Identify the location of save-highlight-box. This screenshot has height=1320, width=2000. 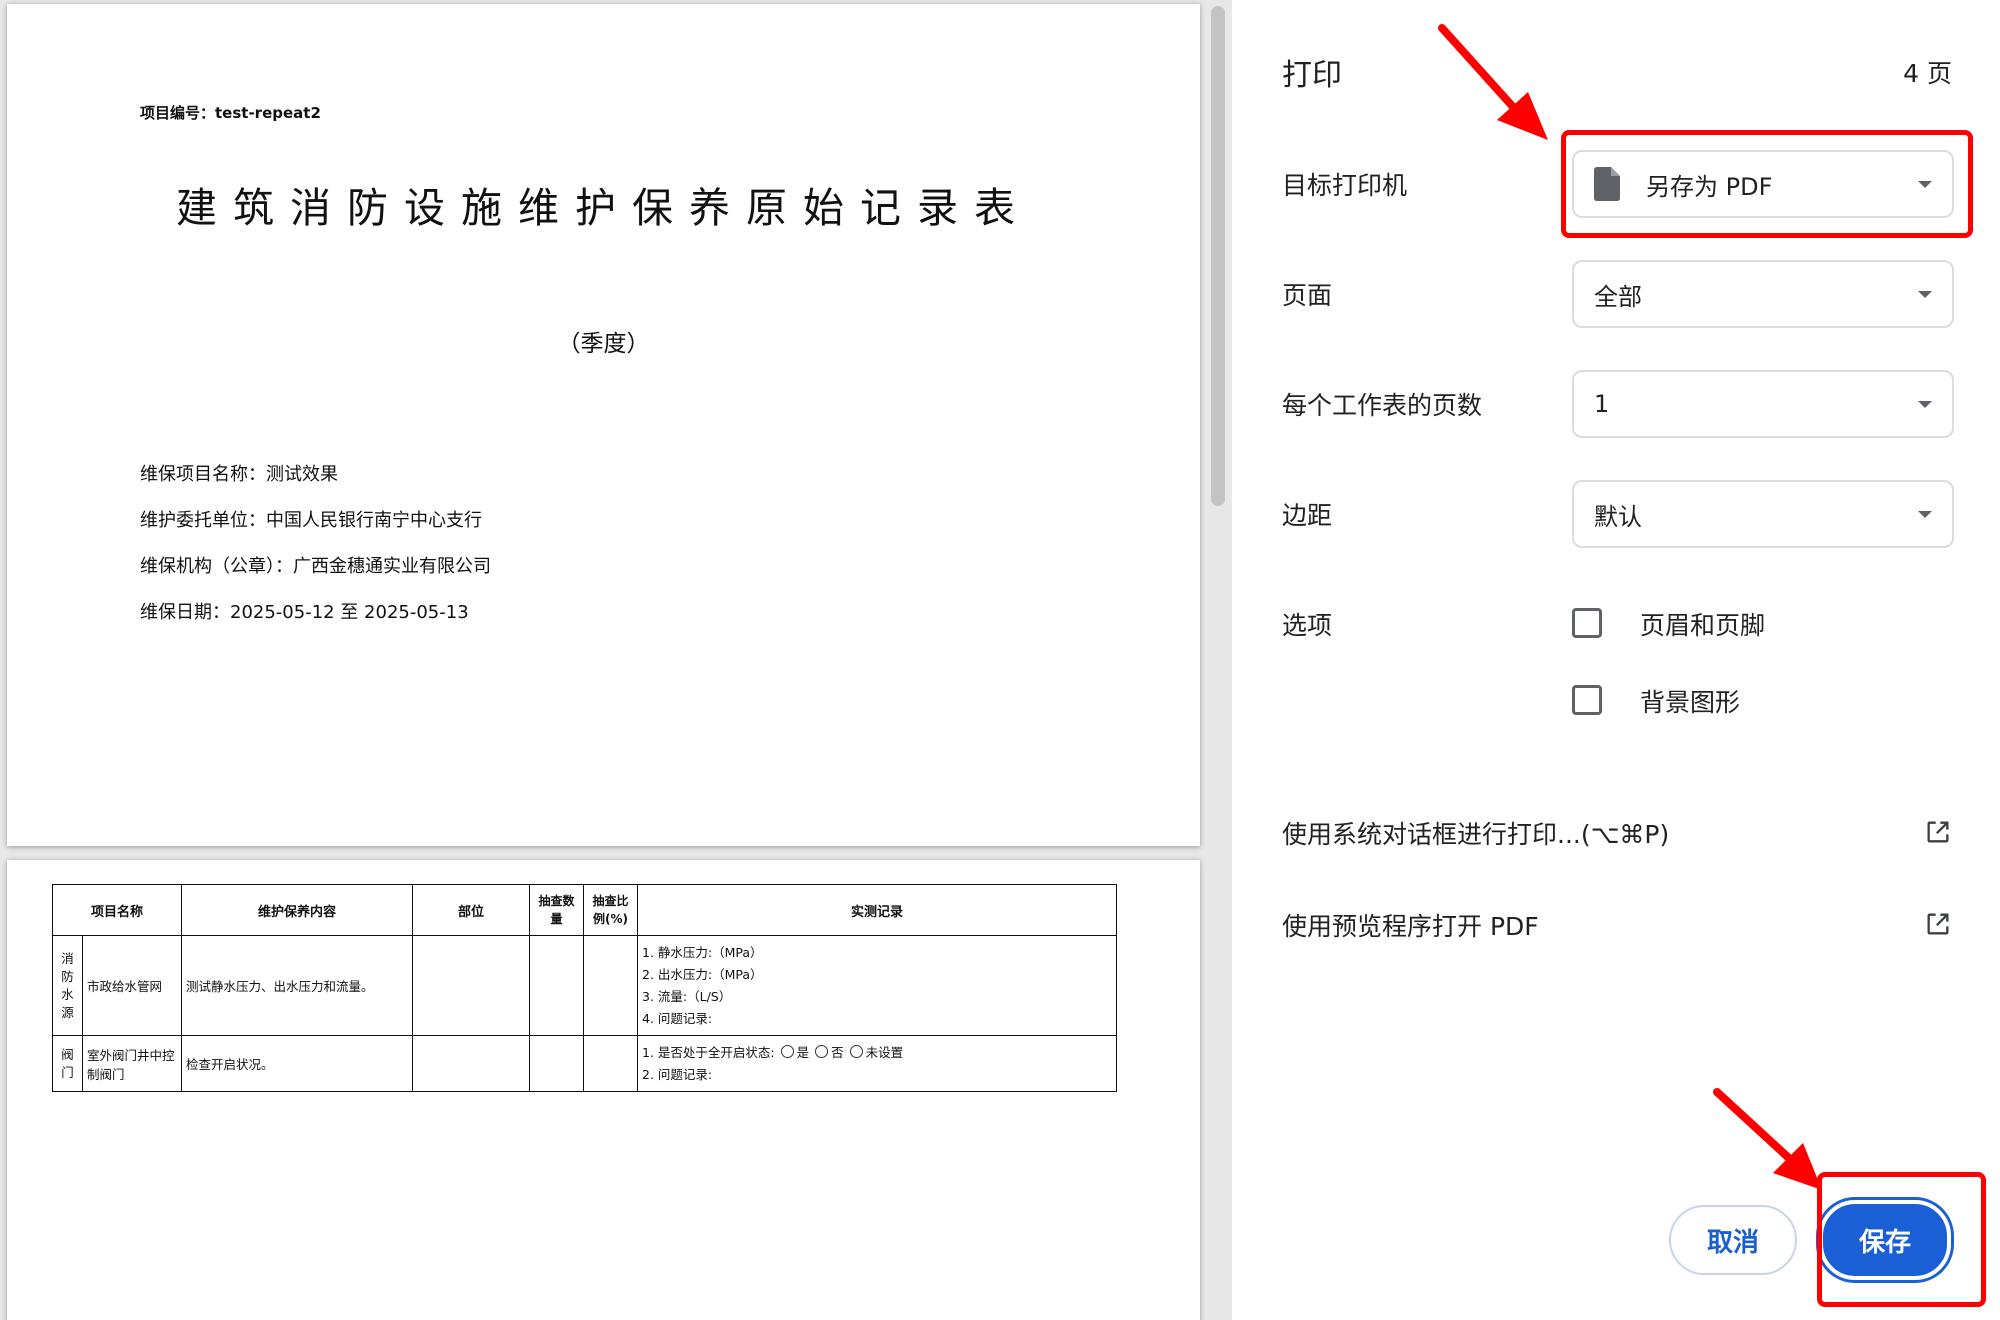
(1901, 1239).